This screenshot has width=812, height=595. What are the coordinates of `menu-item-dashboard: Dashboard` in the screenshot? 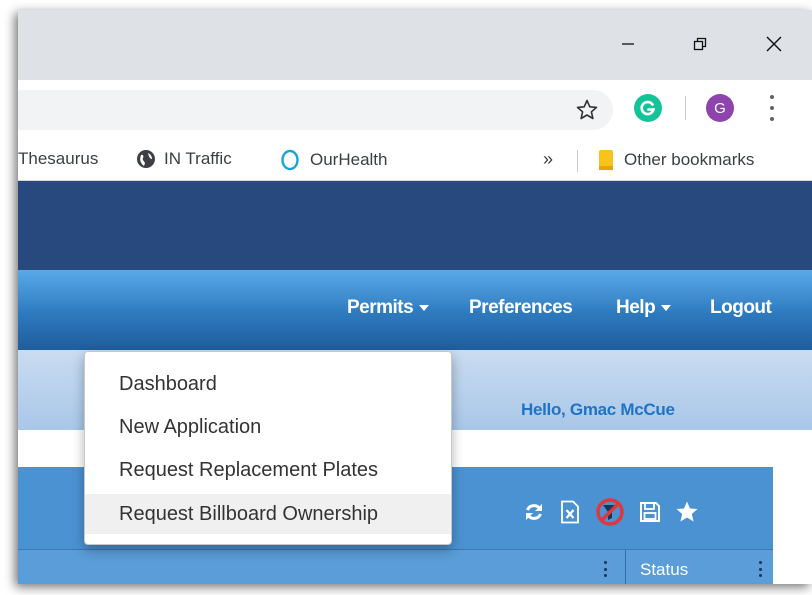 It's located at (268, 384).